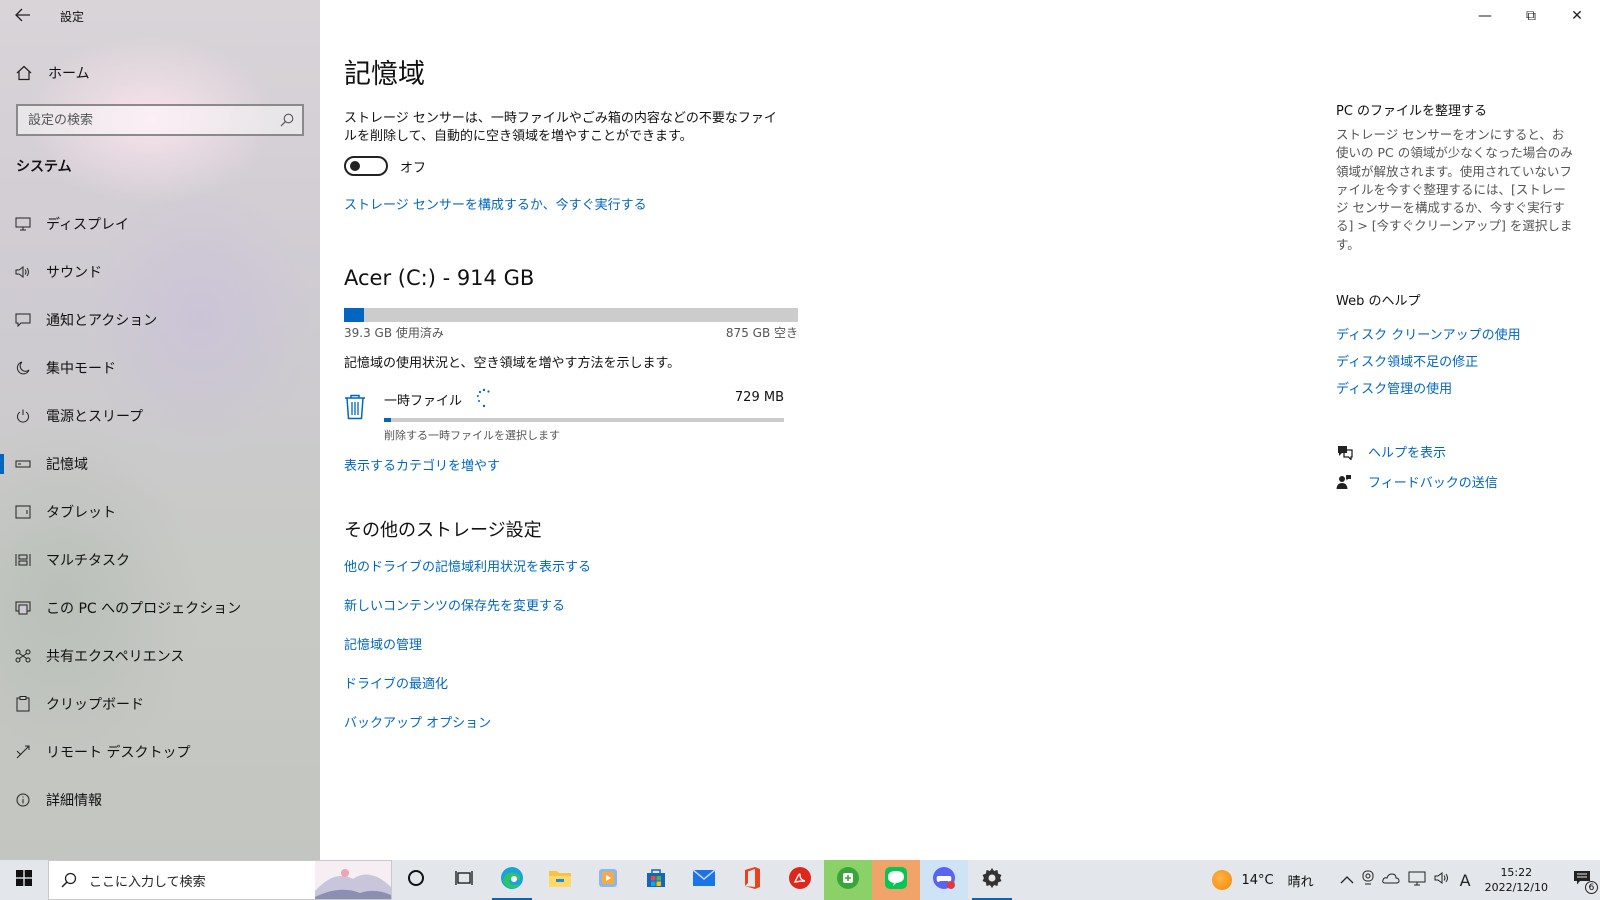 This screenshot has width=1600, height=900. Describe the element at coordinates (423, 401) in the screenshot. I see `category-name: 一時ファイル` at that location.